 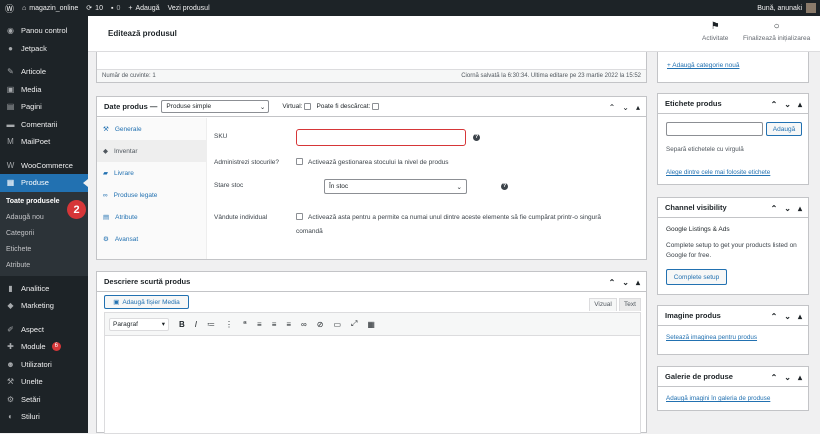 What do you see at coordinates (44, 382) in the screenshot?
I see `menu-tools: ⚒ Unelte` at bounding box center [44, 382].